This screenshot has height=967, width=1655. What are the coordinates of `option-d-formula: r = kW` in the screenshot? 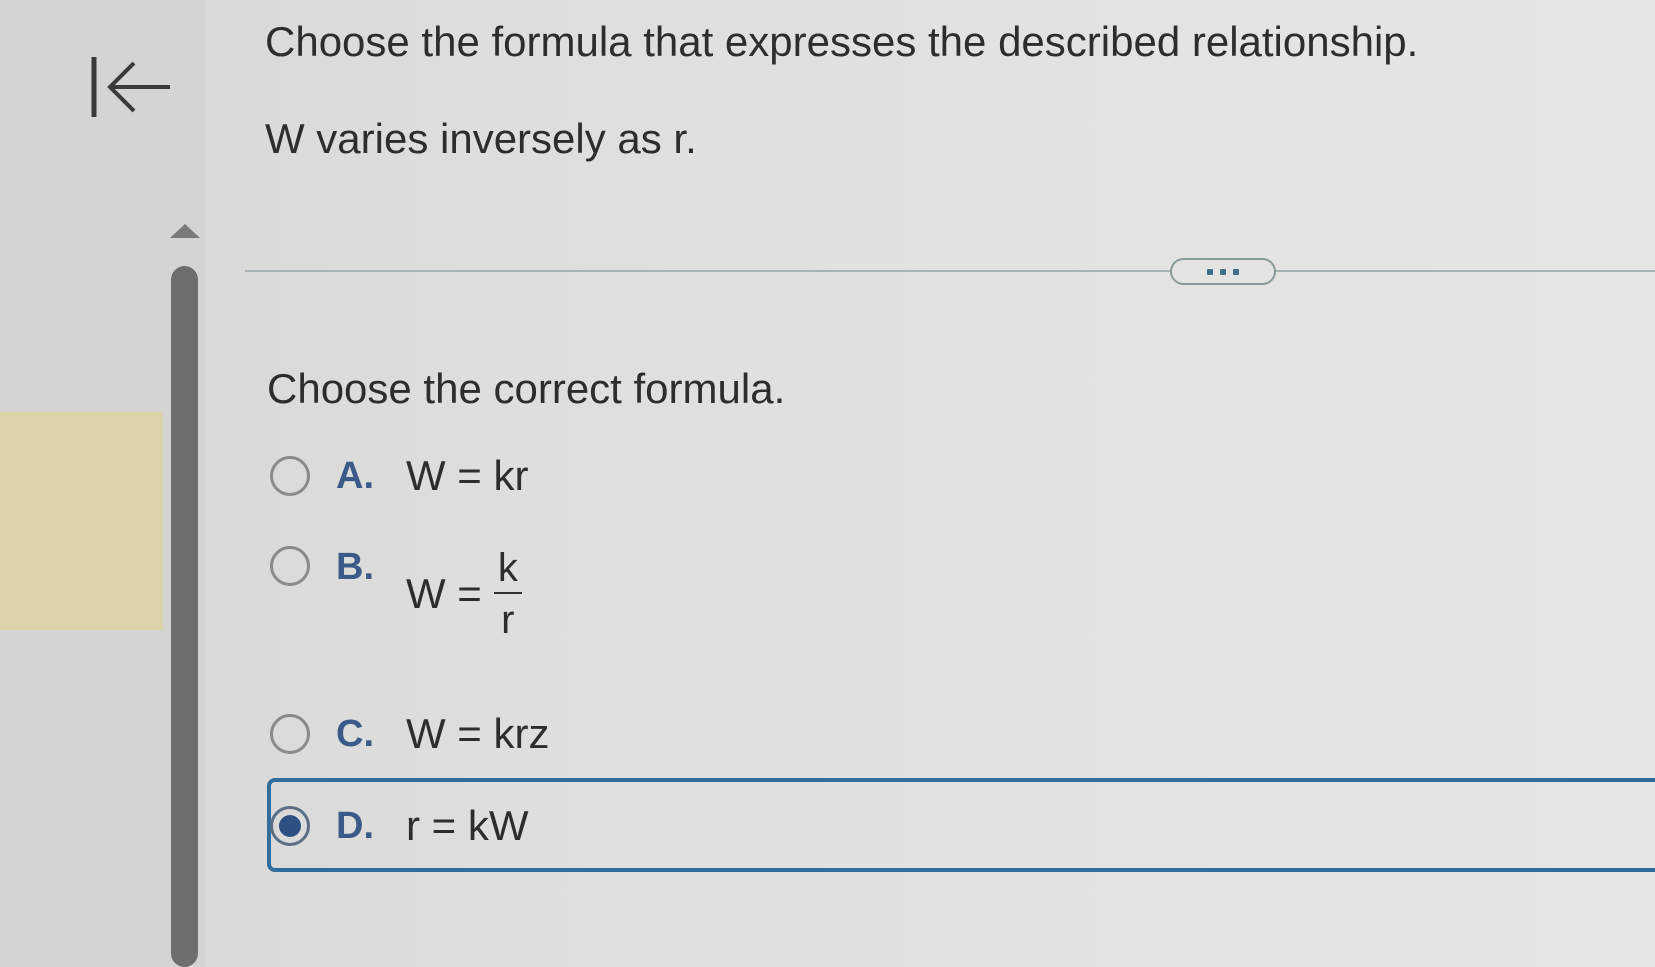 It's located at (467, 825).